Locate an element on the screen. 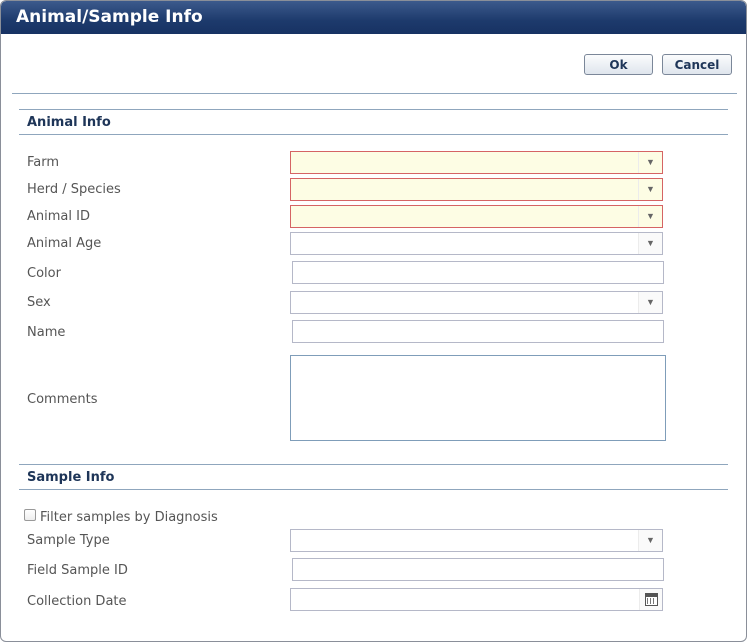 The height and width of the screenshot is (642, 747). farm-label: Farm is located at coordinates (43, 162).